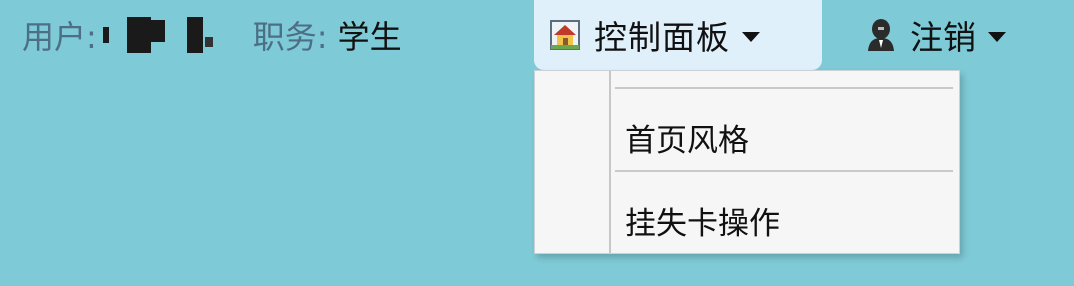 This screenshot has width=1074, height=286. What do you see at coordinates (687, 137) in the screenshot?
I see `menu-item-home-style: 首页风格` at bounding box center [687, 137].